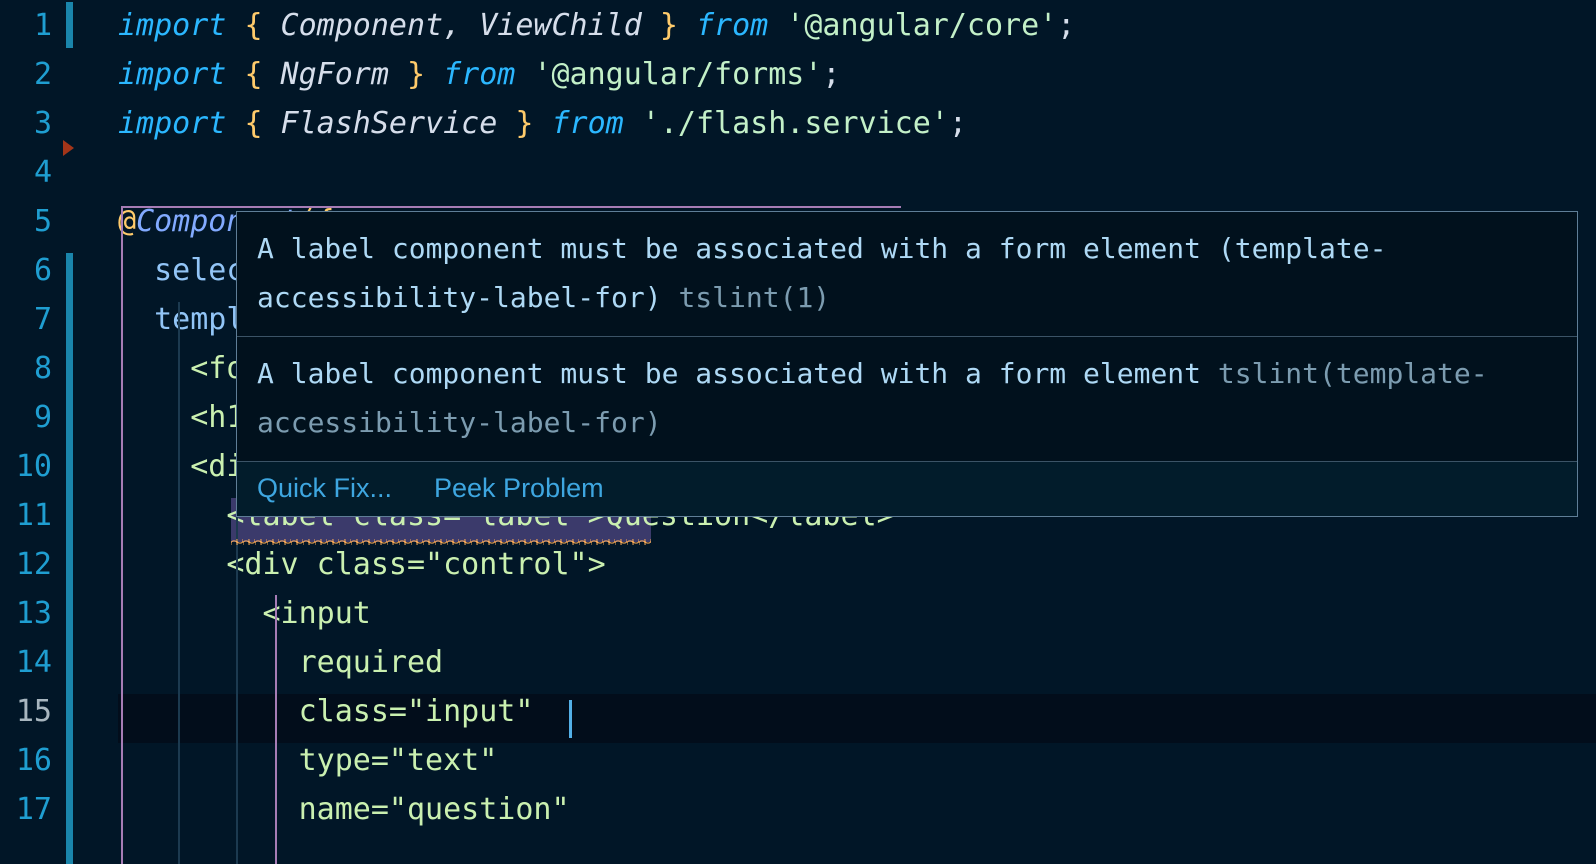  Describe the element at coordinates (42, 25) in the screenshot. I see `line-number: 1` at that location.